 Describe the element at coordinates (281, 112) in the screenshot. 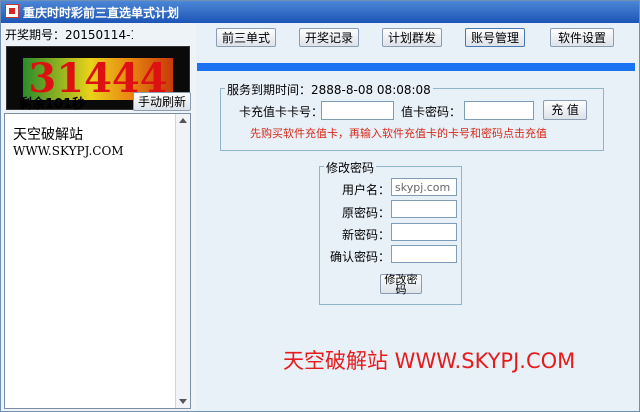

I see `card-number-label: 卡充值卡卡号：` at that location.